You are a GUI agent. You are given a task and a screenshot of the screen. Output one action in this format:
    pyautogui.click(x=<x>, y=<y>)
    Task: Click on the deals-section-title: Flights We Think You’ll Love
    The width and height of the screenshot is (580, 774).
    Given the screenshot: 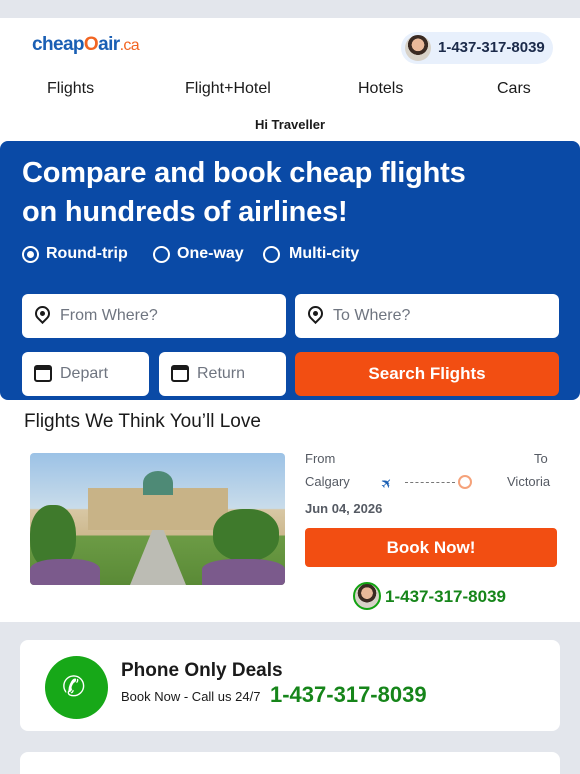 What is the action you would take?
    pyautogui.click(x=142, y=421)
    